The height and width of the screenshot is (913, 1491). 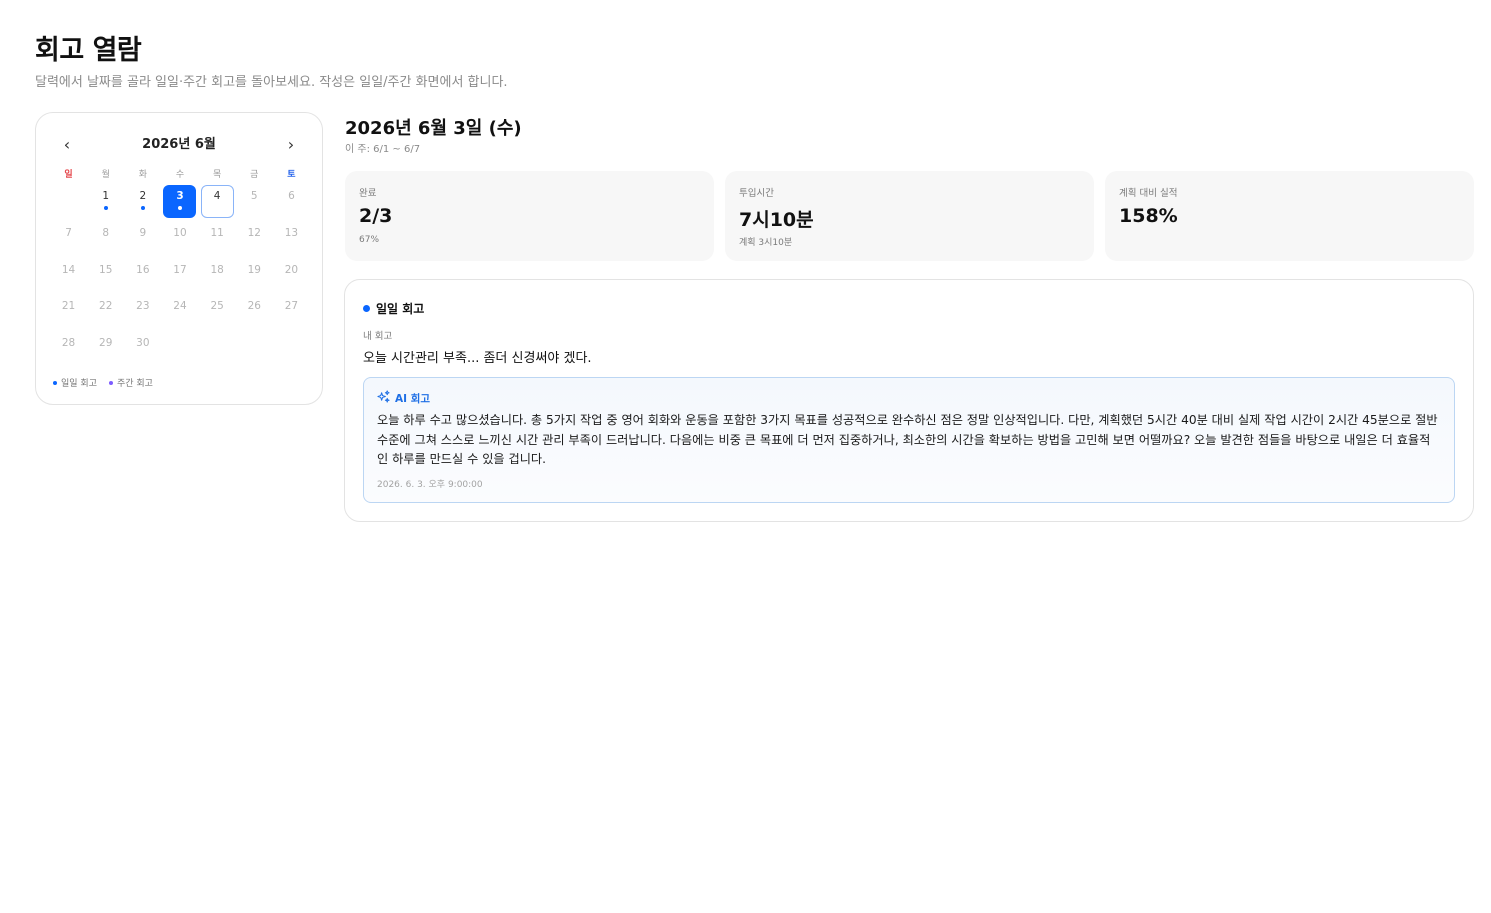 I want to click on calendar-cell: 13, so click(x=291, y=240).